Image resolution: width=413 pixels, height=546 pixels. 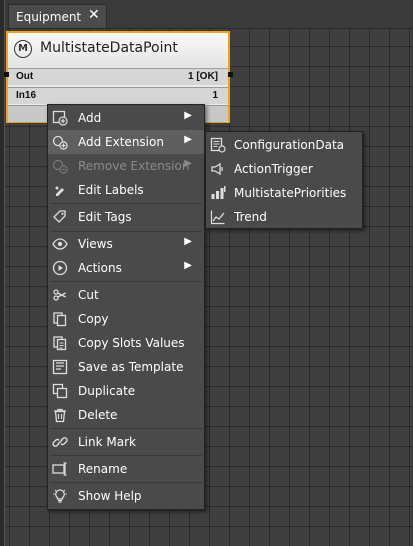 What do you see at coordinates (59, 295) in the screenshot?
I see `cut-icon` at bounding box center [59, 295].